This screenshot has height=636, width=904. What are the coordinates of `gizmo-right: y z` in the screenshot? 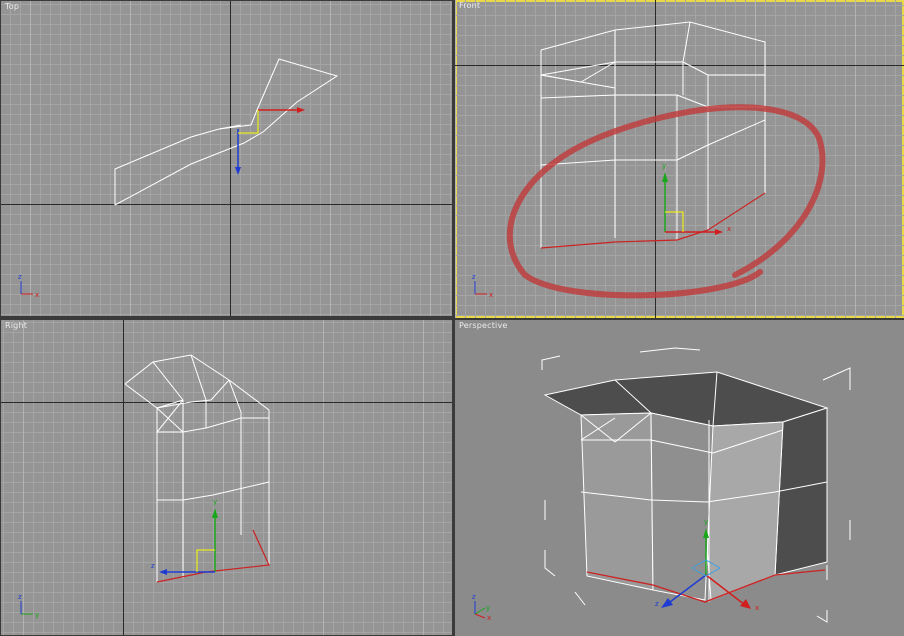 It's located at (184, 536).